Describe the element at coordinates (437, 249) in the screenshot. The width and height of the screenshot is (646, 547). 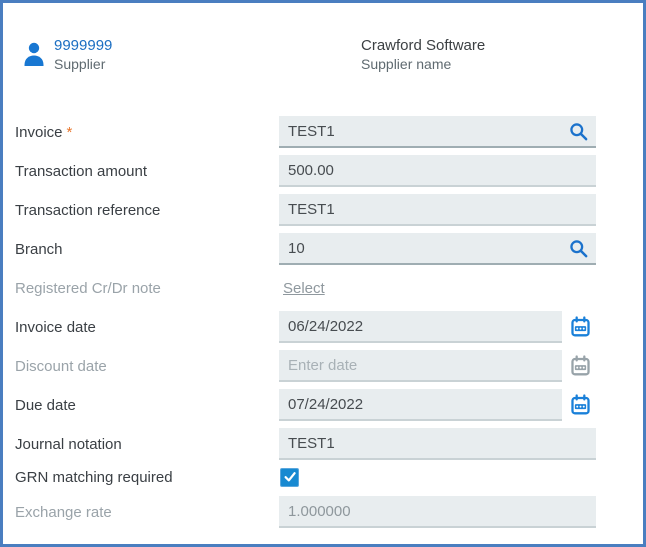
I see `branch-input: 10` at that location.